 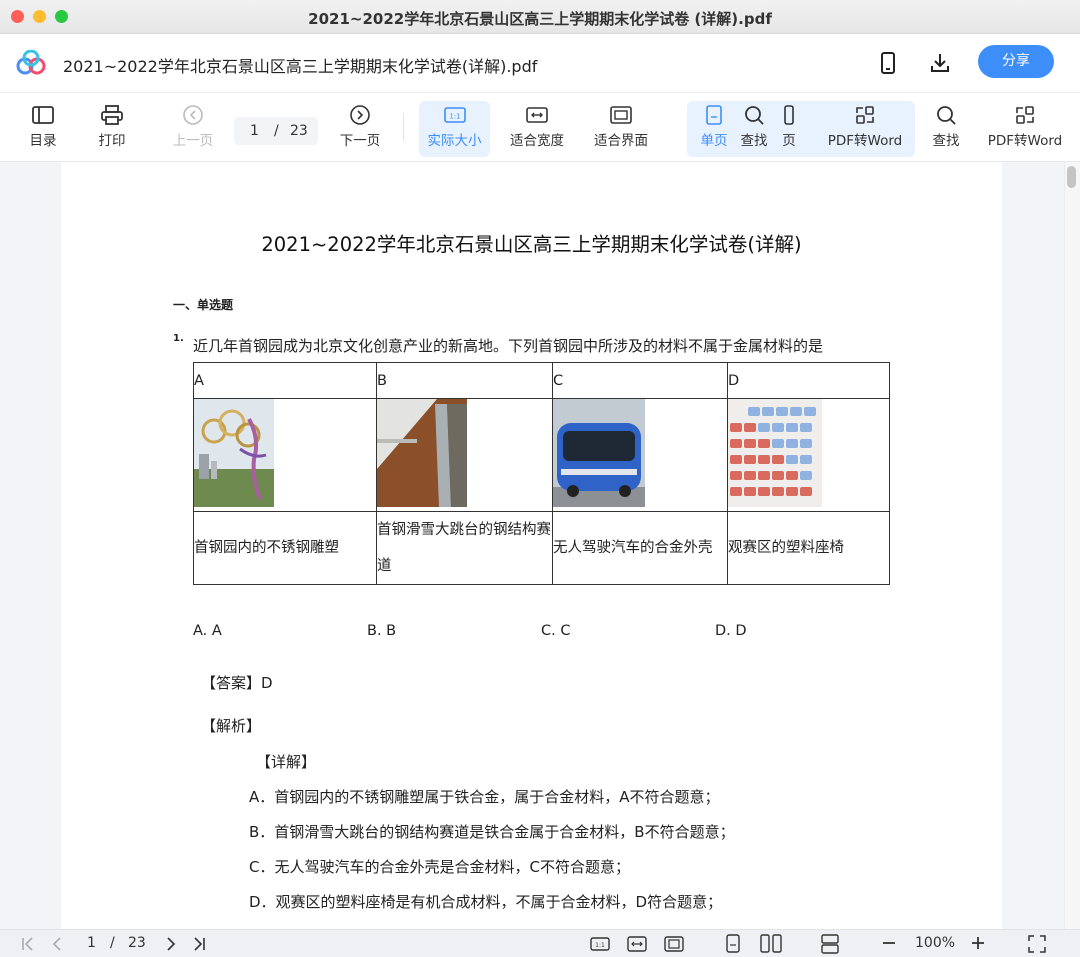 I want to click on table-caption-c: 无人驾驶汽车的合金外壳, so click(x=640, y=548).